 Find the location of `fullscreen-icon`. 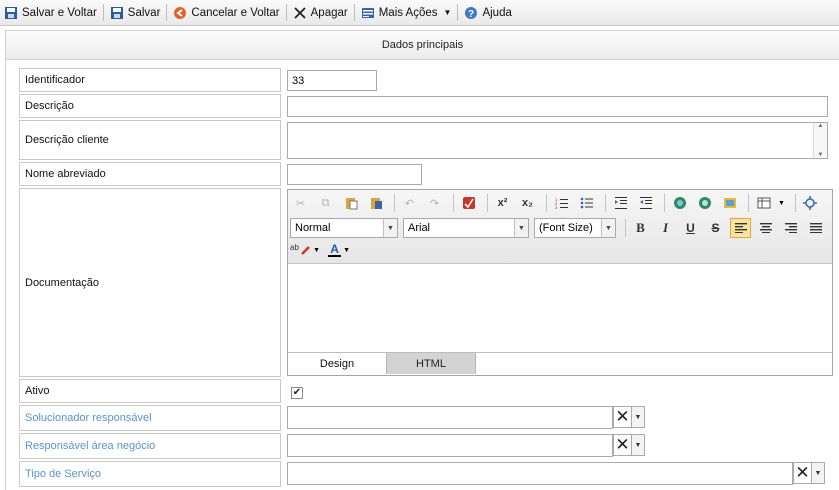

fullscreen-icon is located at coordinates (810, 203).